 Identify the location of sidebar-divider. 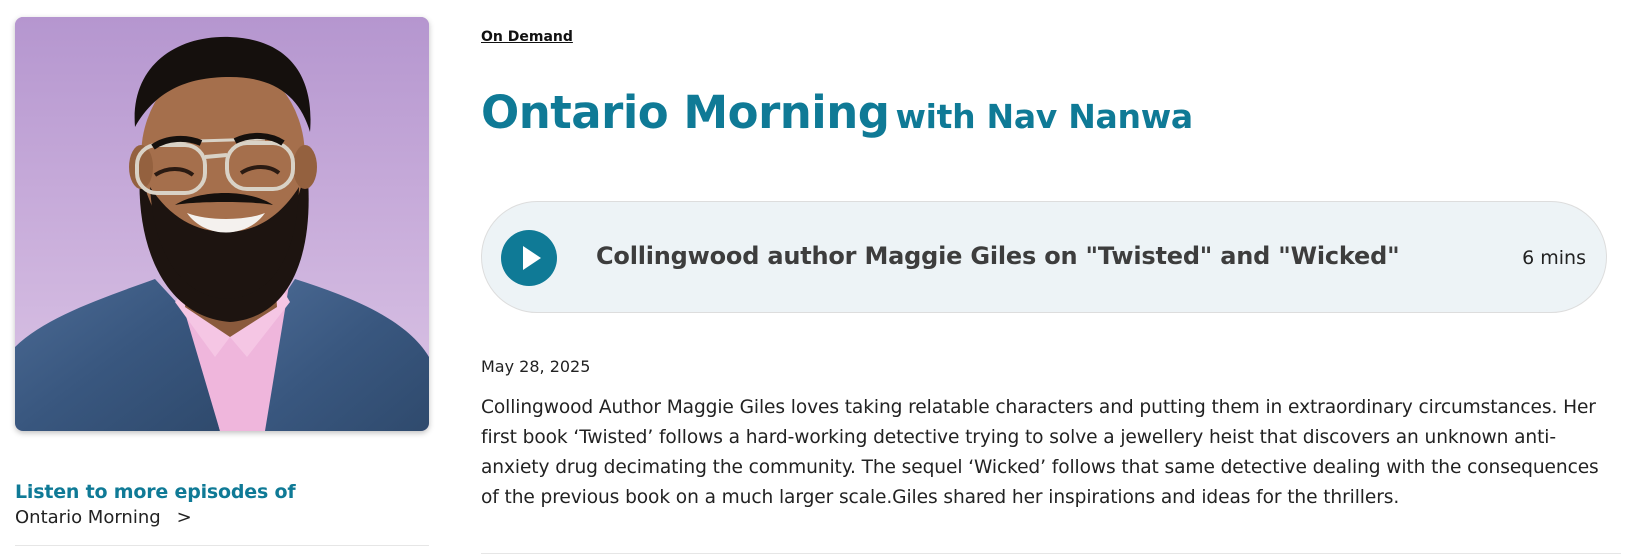
(222, 545).